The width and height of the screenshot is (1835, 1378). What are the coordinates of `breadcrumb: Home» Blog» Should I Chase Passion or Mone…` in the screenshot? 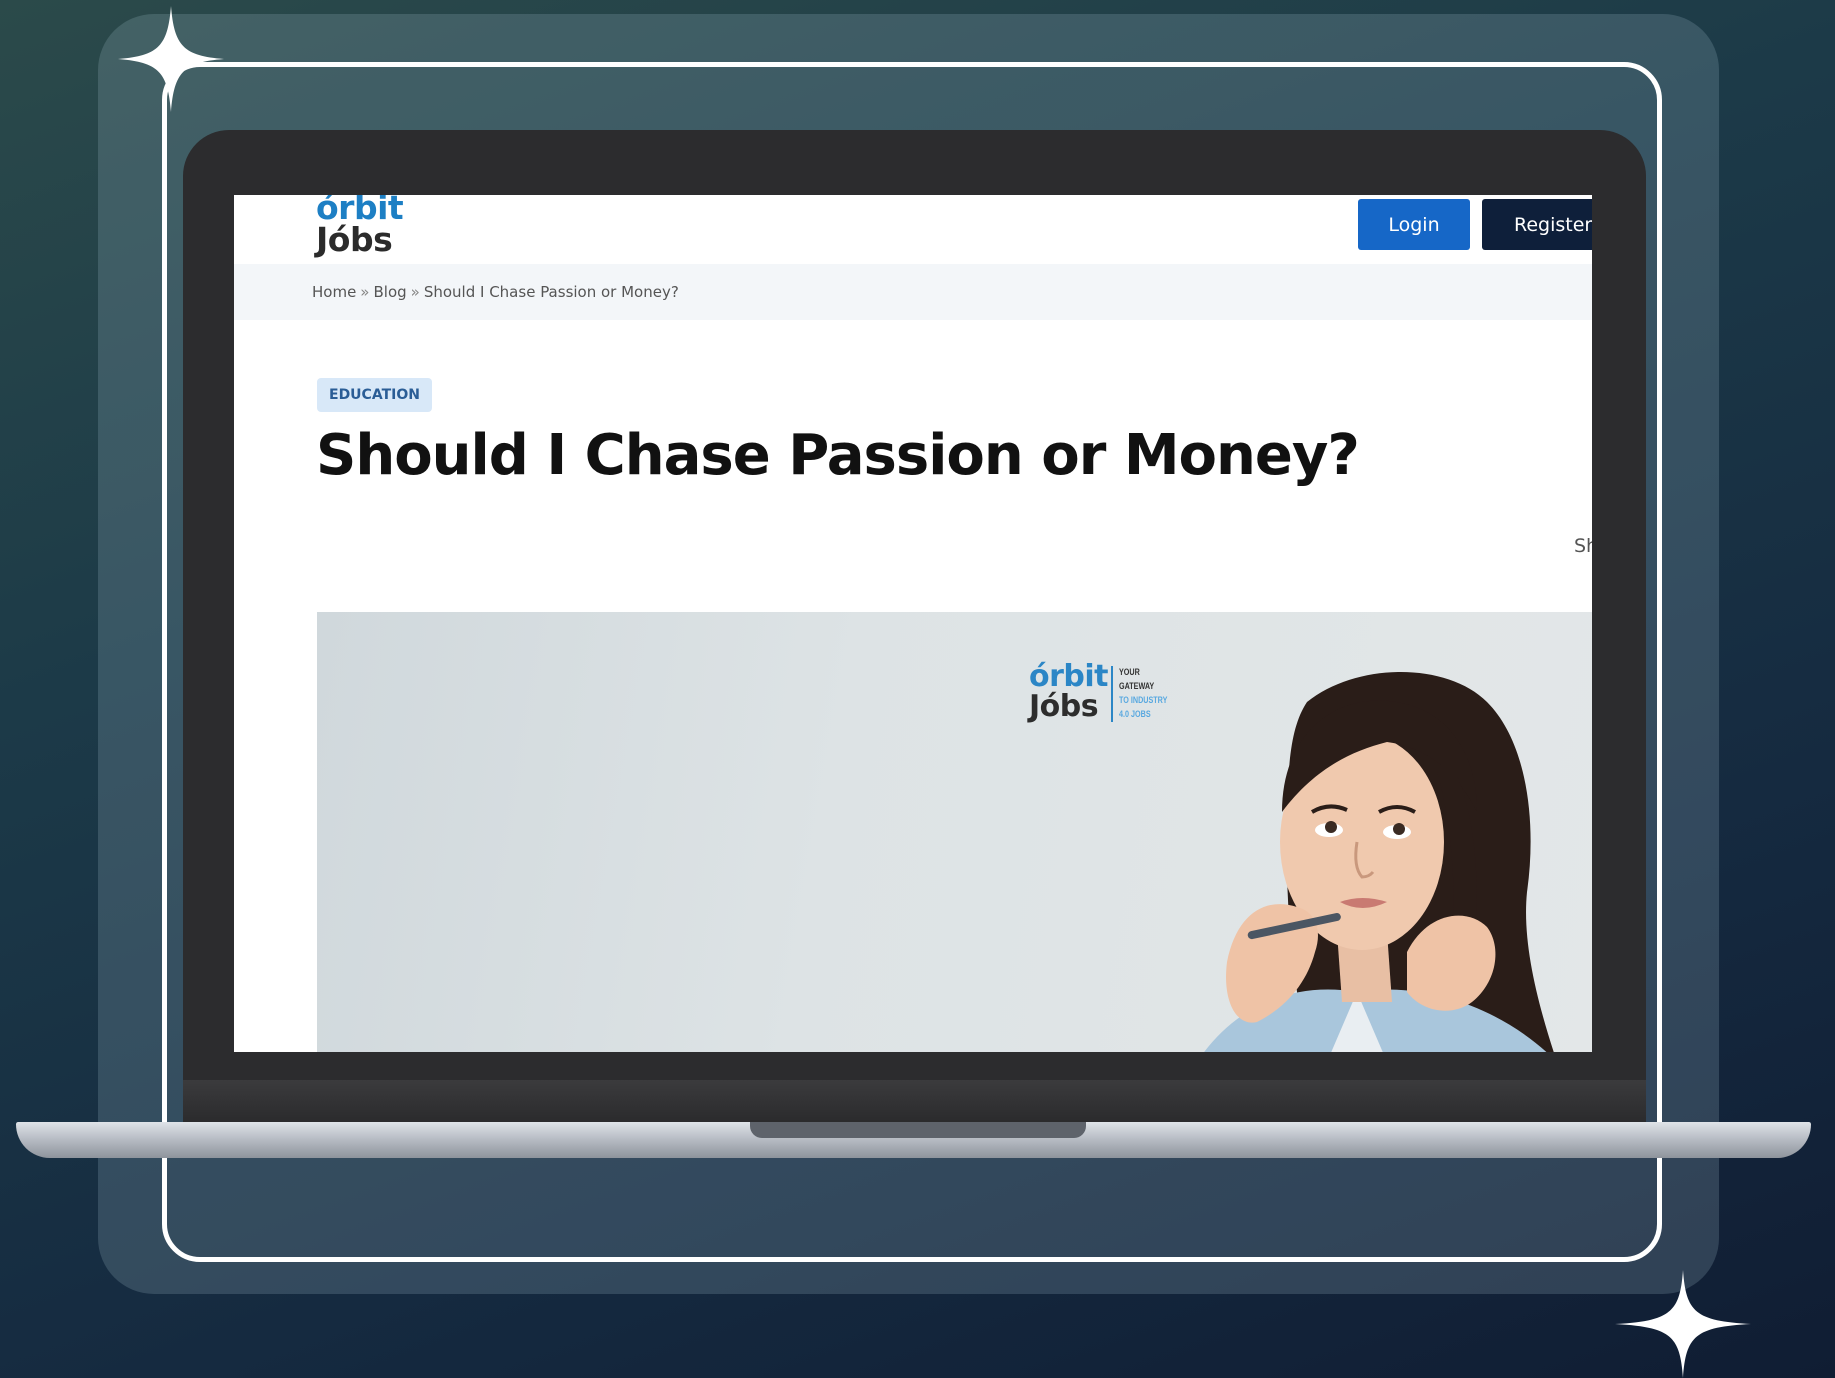 It's located at (495, 292).